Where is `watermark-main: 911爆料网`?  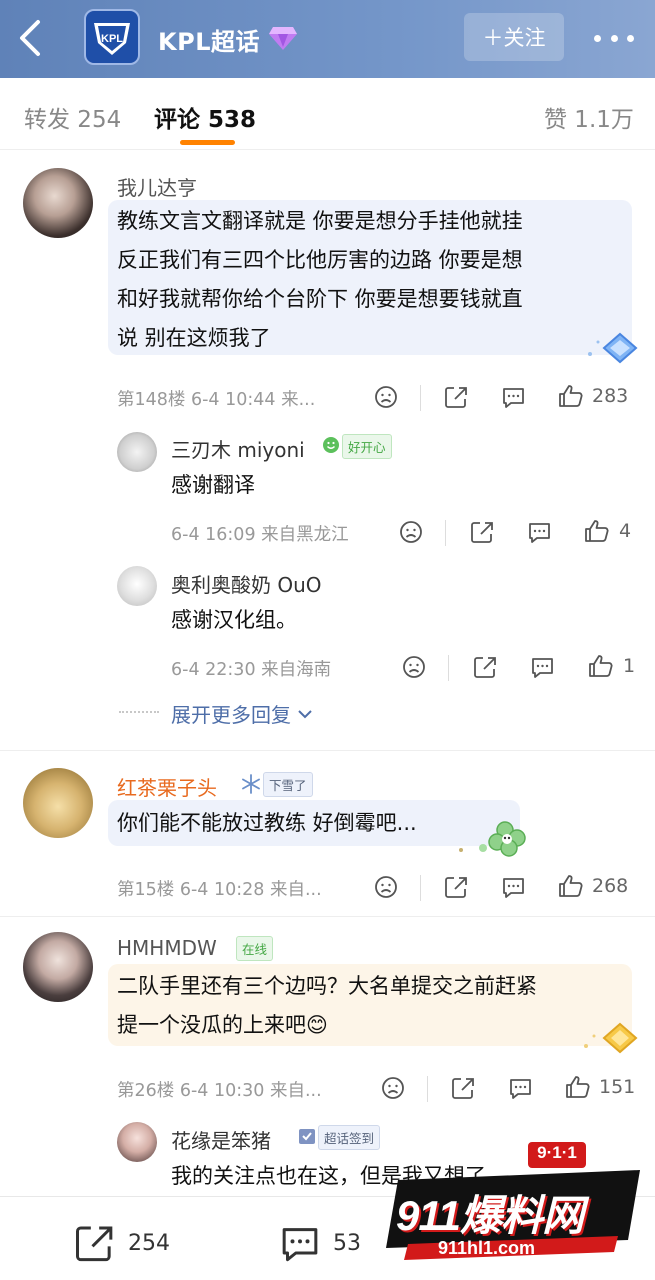
watermark-main: 911爆料网 is located at coordinates (490, 1215).